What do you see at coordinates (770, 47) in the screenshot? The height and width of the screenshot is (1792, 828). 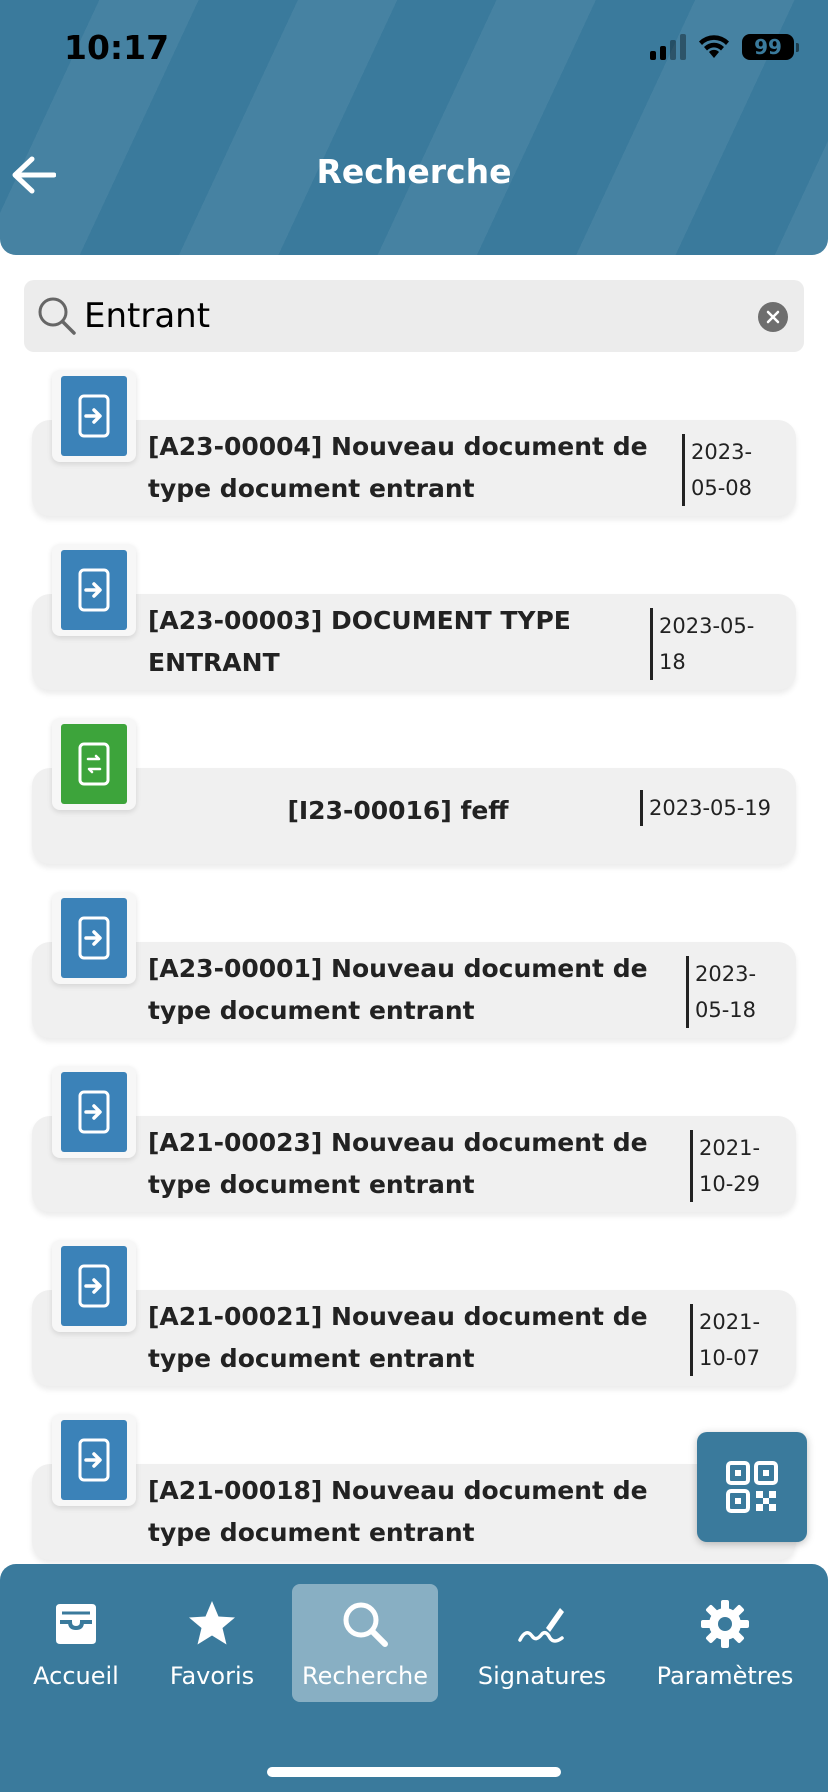 I see `battery-icon: 99` at bounding box center [770, 47].